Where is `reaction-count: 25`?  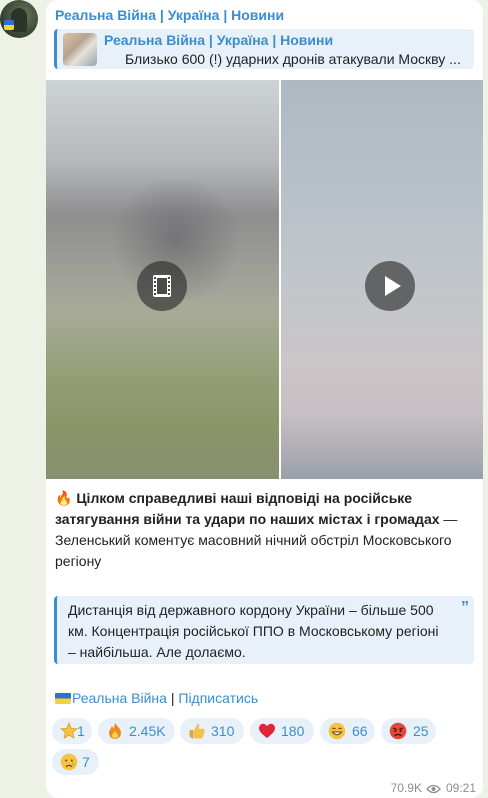 reaction-count: 25 is located at coordinates (421, 731).